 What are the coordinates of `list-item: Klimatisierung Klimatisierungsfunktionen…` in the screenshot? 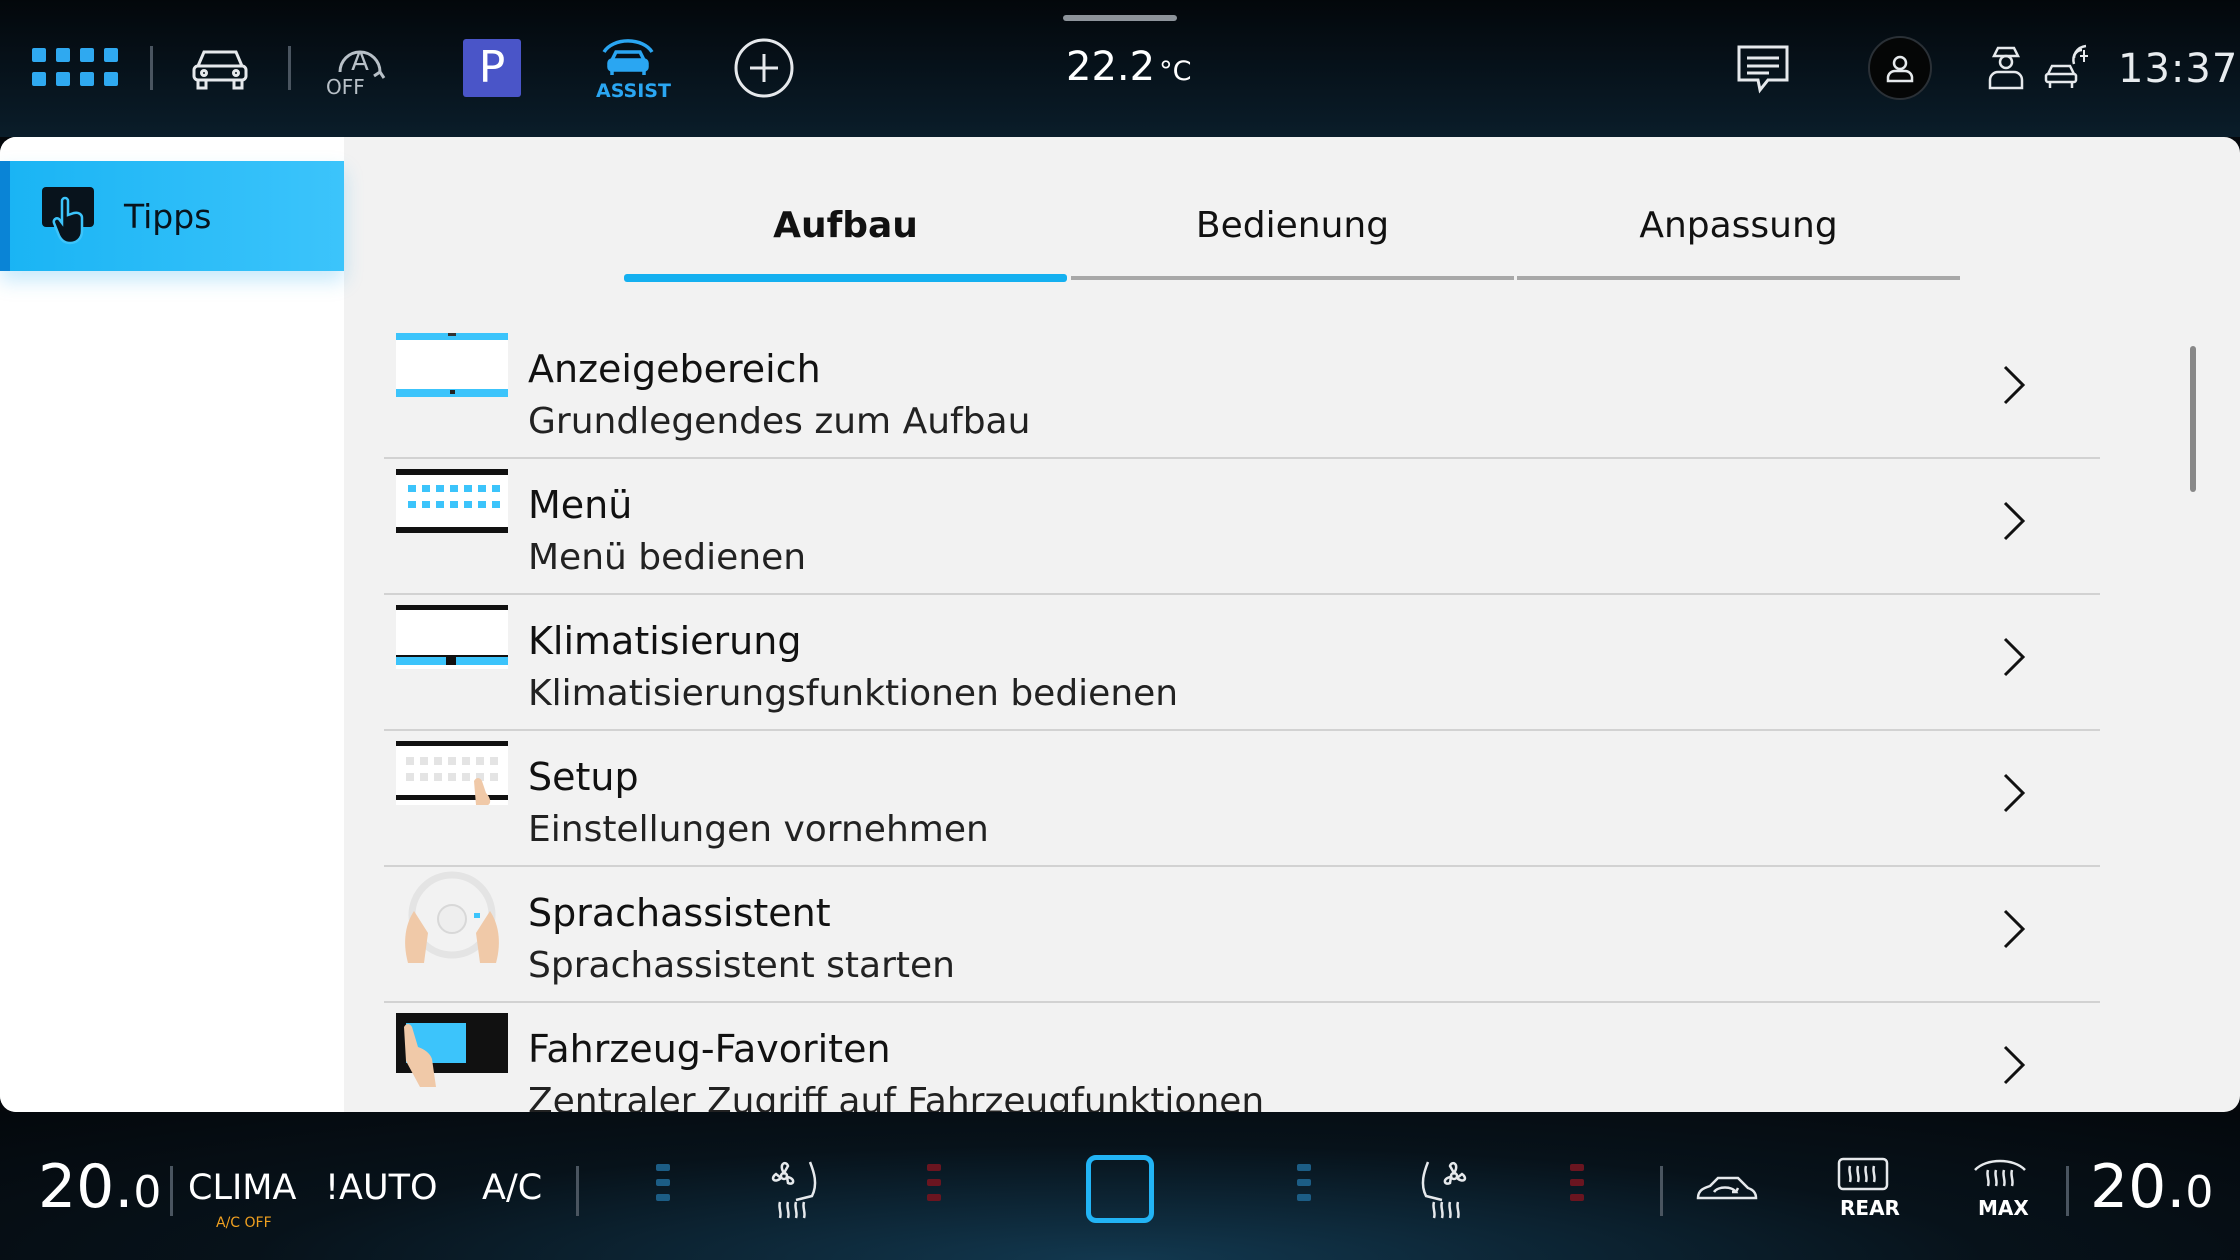 It's located at (1242, 663).